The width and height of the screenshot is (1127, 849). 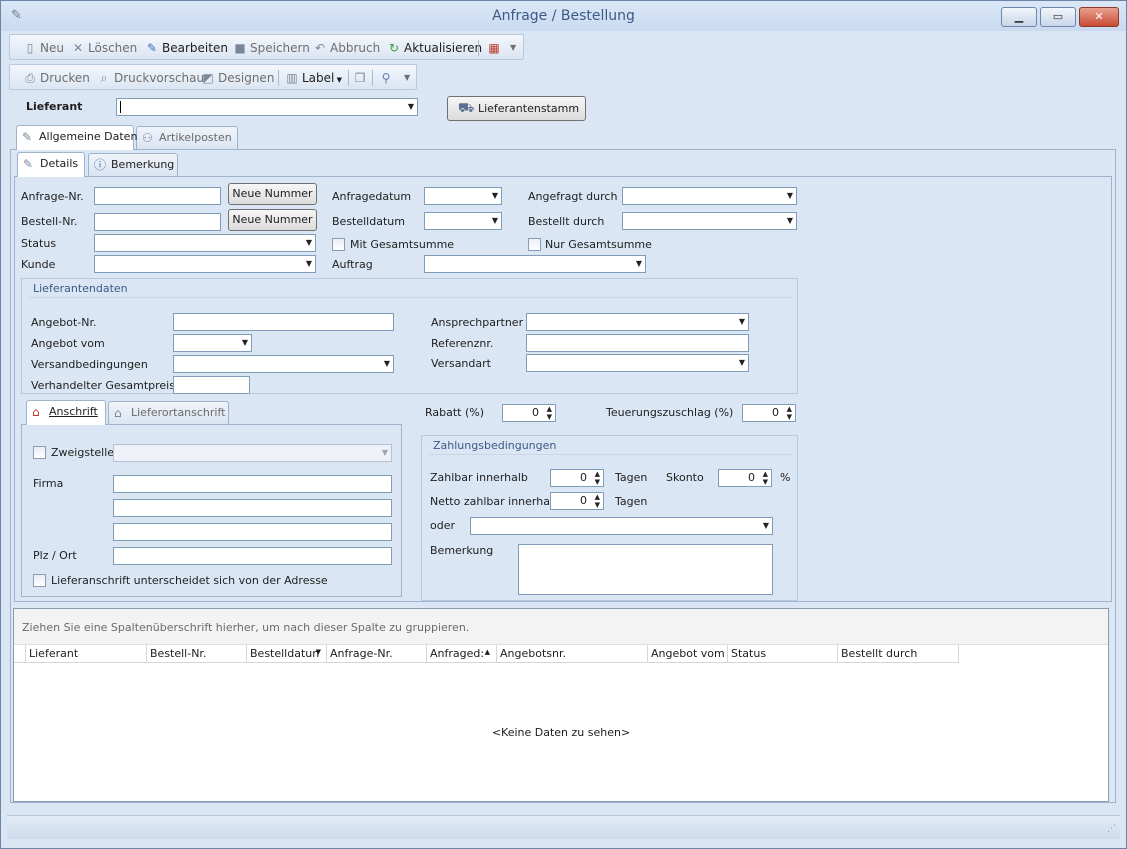 I want to click on zahlungsbedingungen-title: Zahlungsbedingungen, so click(x=495, y=445).